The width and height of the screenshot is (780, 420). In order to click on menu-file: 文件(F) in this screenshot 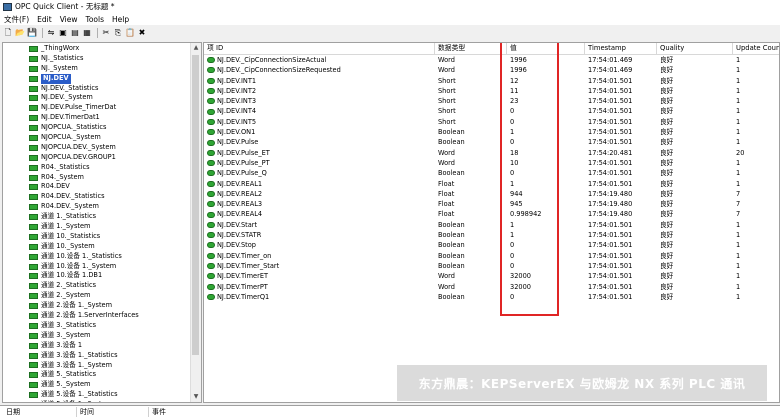, I will do `click(16, 19)`.